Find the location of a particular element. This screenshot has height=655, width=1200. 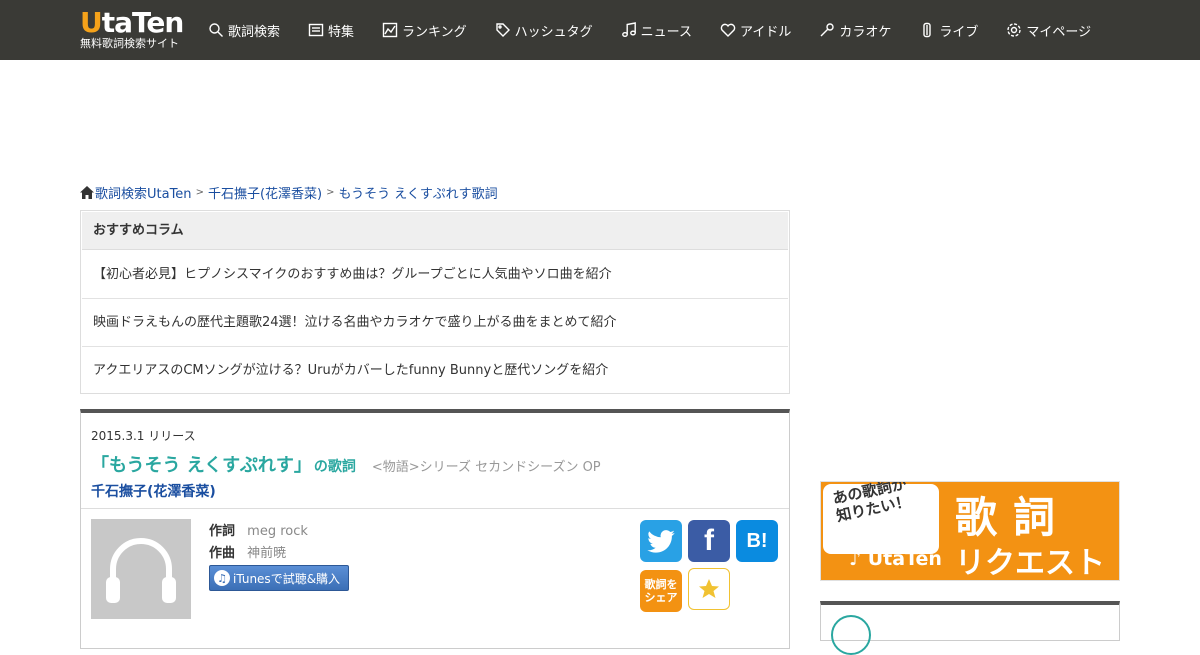

nav-hashtag: ハッシュタグ is located at coordinates (544, 30).